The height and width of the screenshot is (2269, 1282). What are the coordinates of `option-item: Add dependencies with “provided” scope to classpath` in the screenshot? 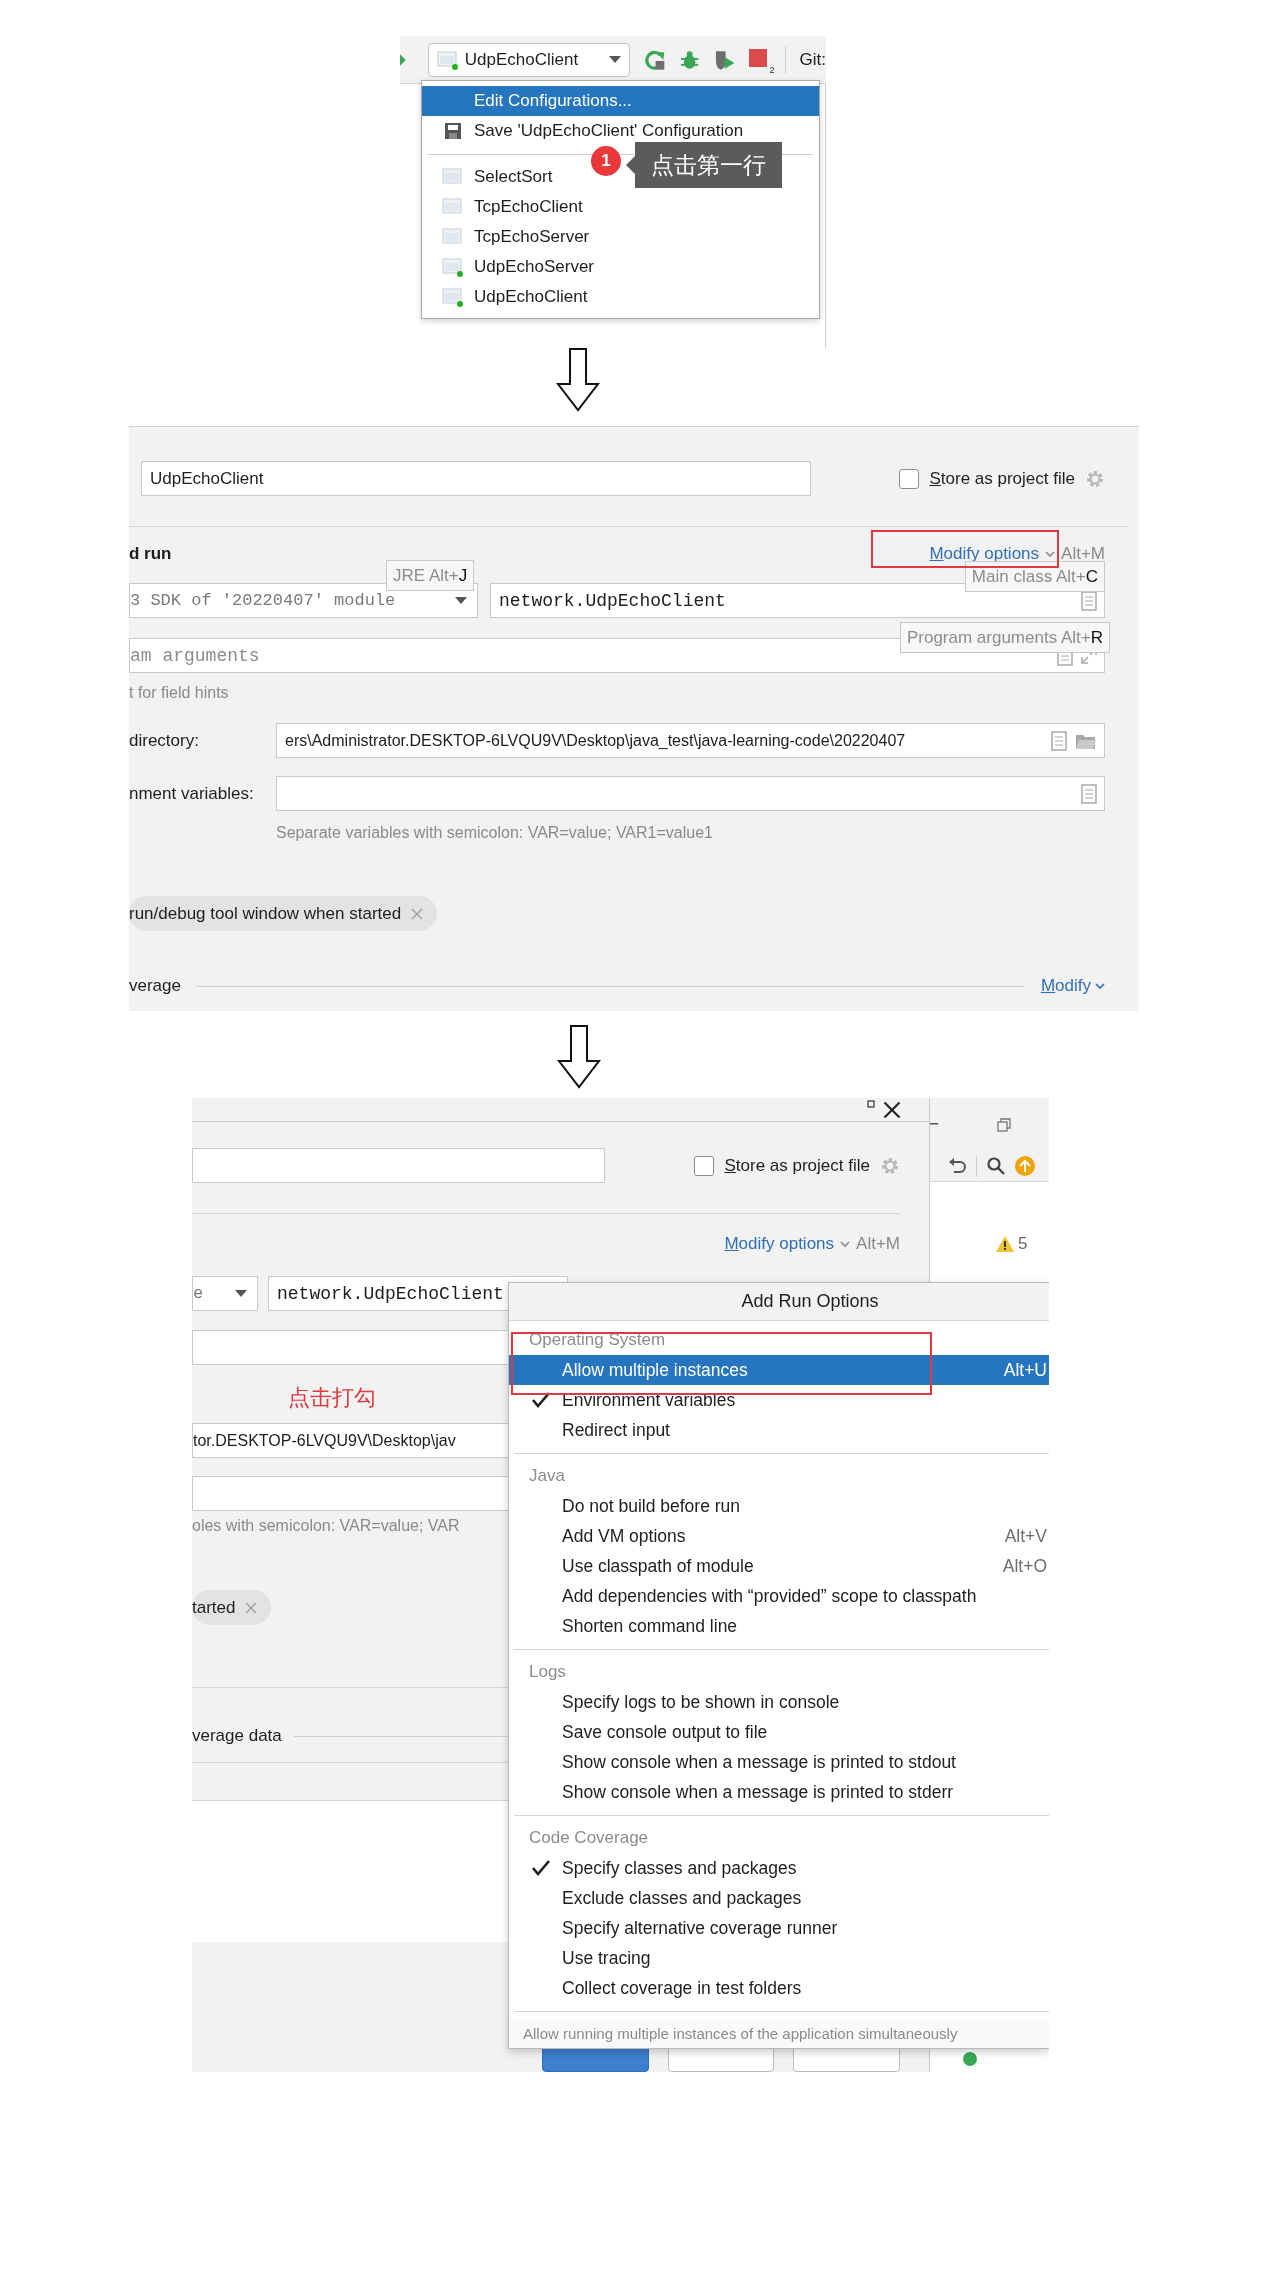 It's located at (779, 1596).